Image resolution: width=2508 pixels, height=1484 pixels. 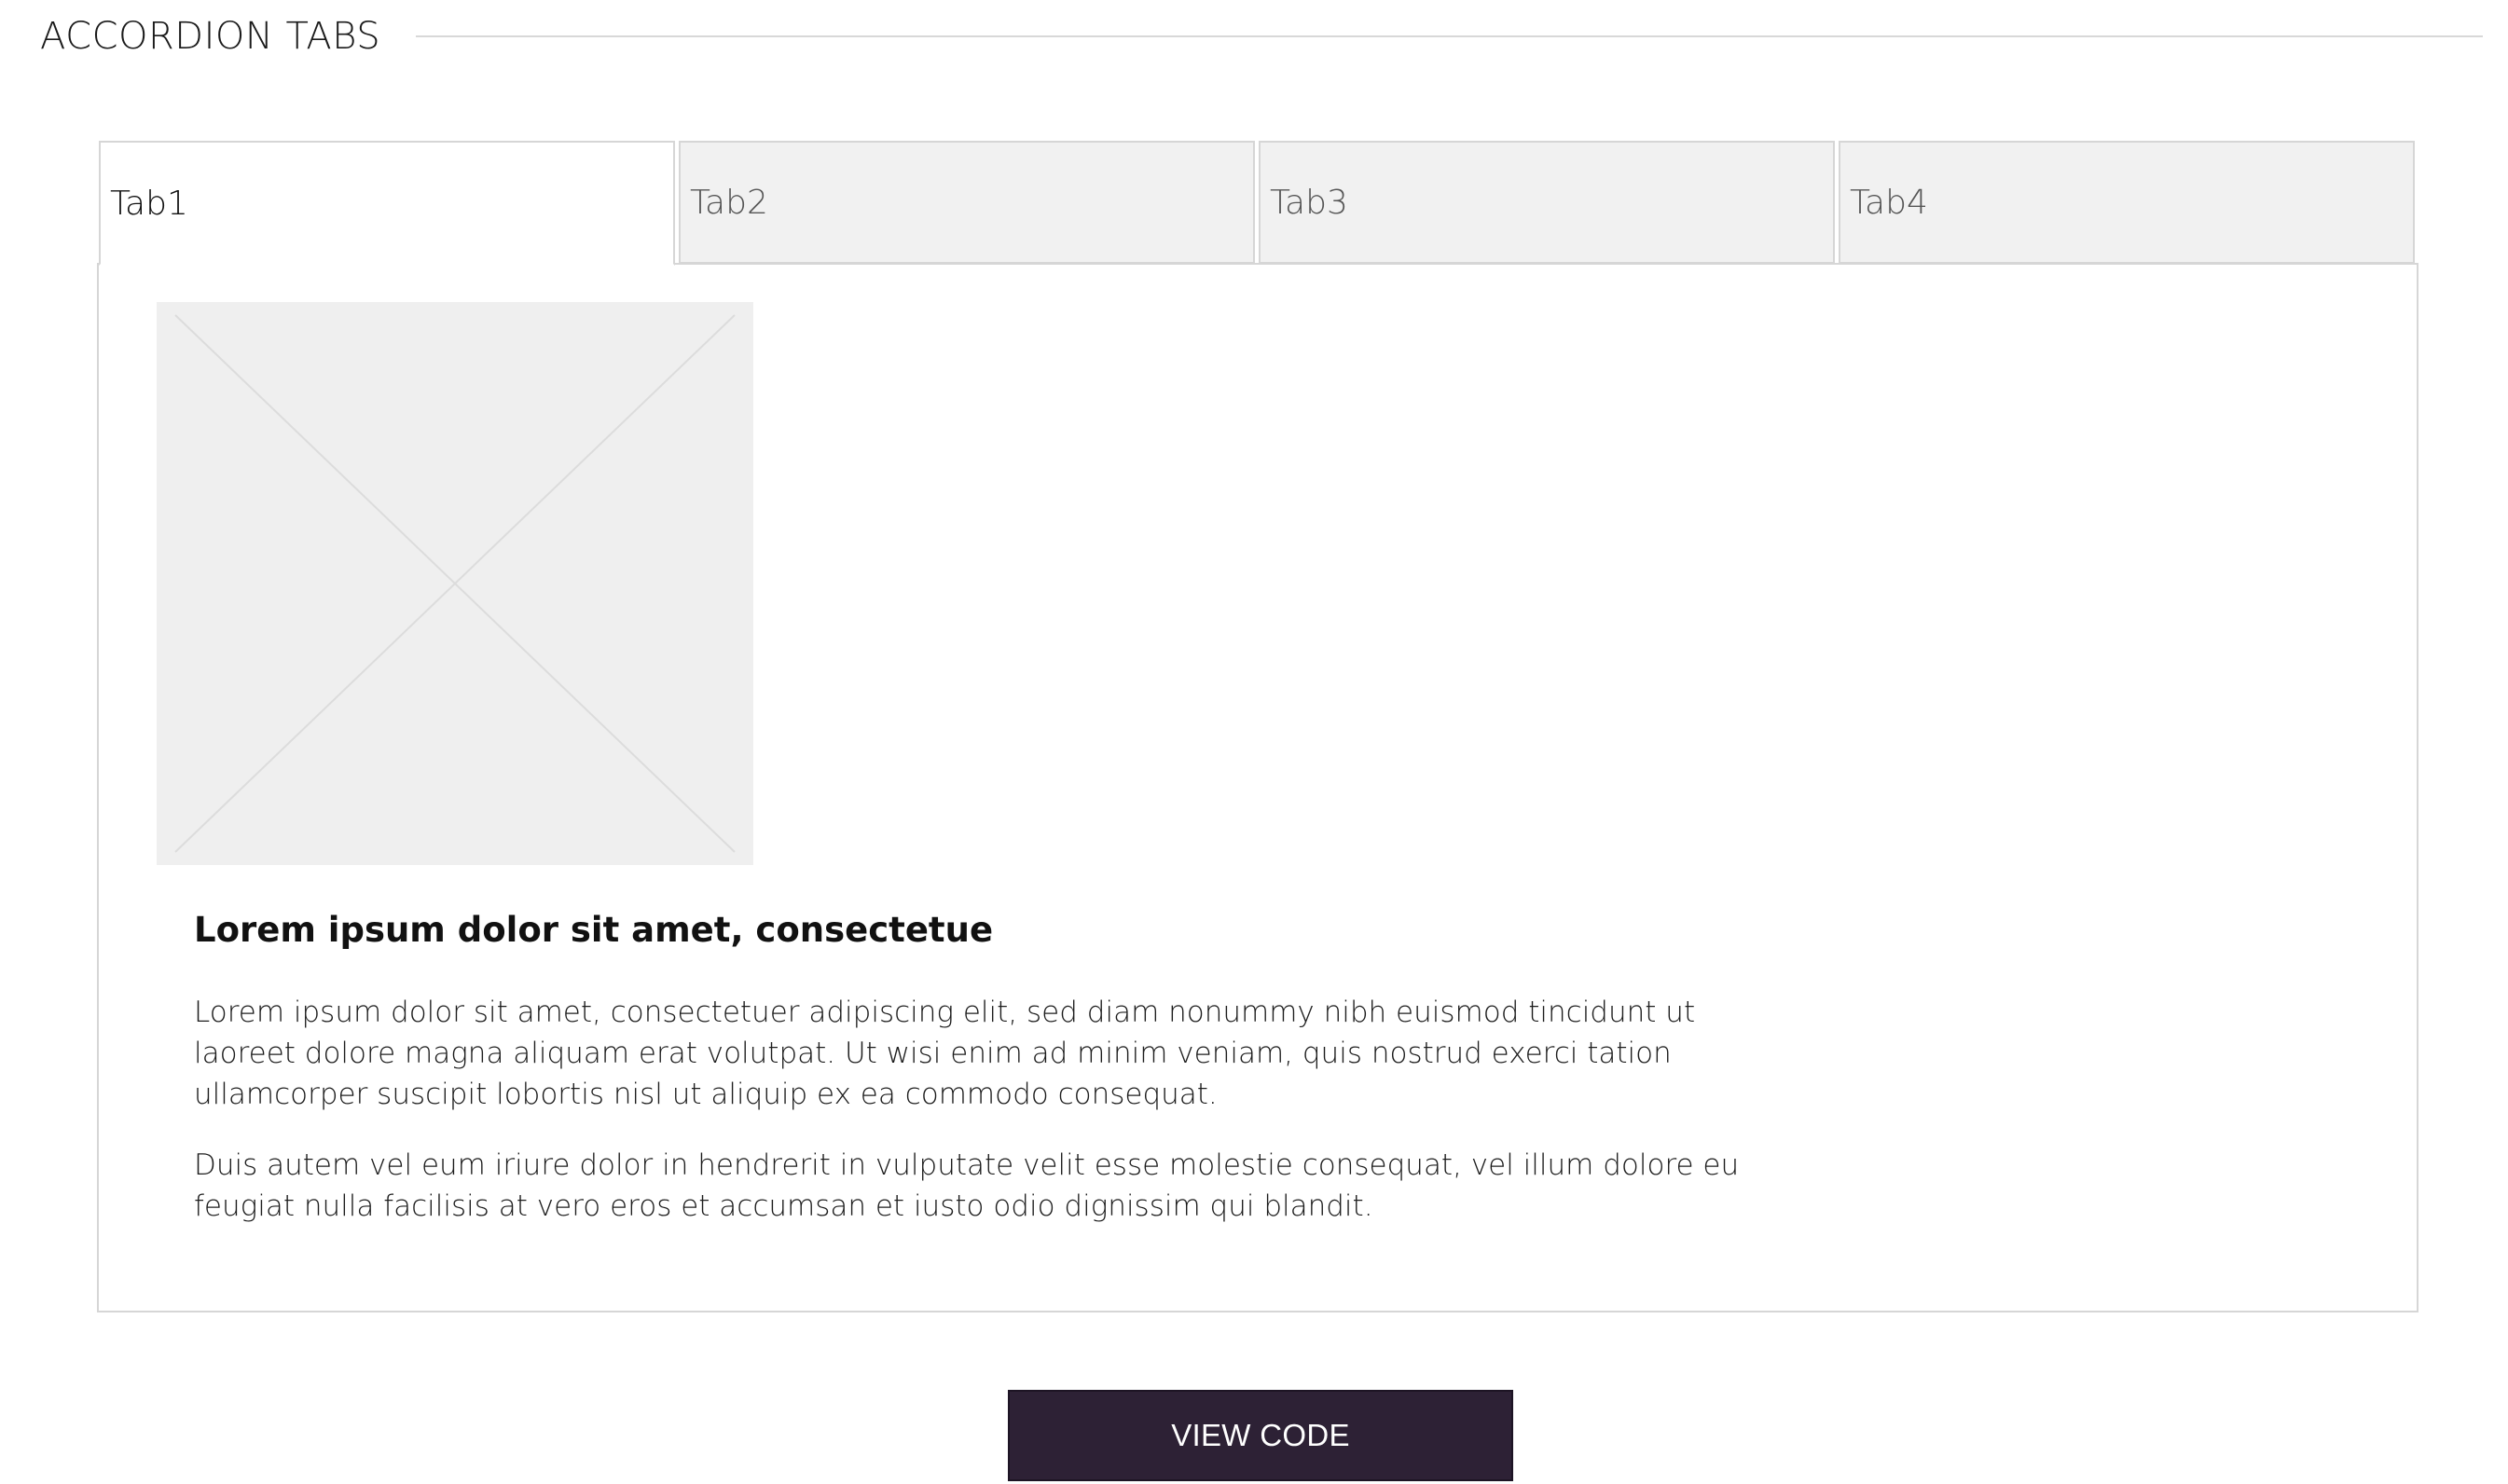 I want to click on section-header: ACCORDION TABS, so click(x=1261, y=36).